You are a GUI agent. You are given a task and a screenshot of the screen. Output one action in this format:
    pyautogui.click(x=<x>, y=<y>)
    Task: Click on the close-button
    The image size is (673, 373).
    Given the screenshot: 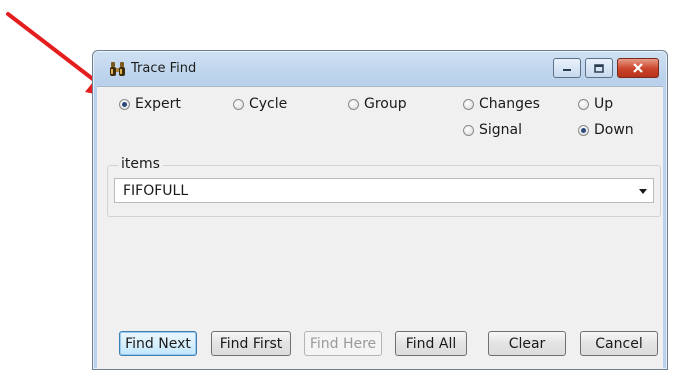 What is the action you would take?
    pyautogui.click(x=638, y=68)
    